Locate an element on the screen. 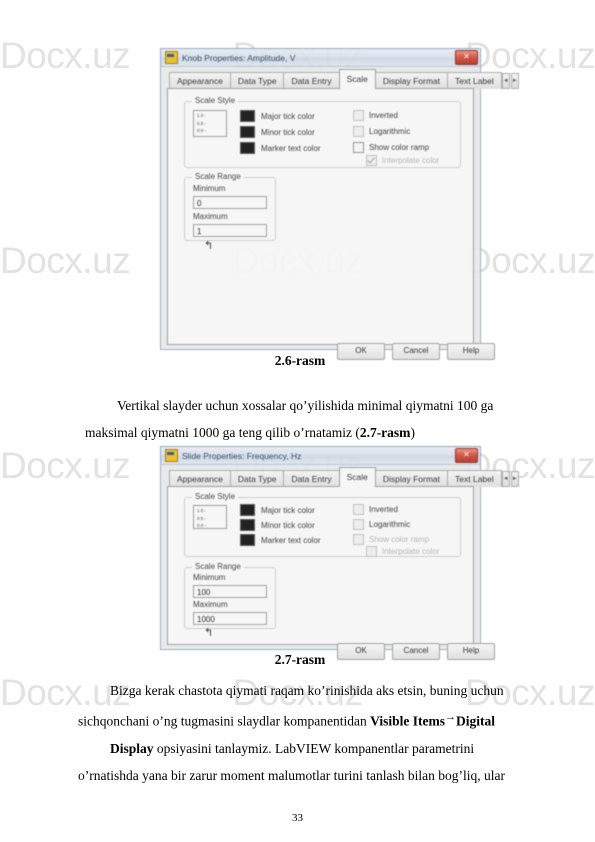  scale-style-legend: Scale Style is located at coordinates (215, 496).